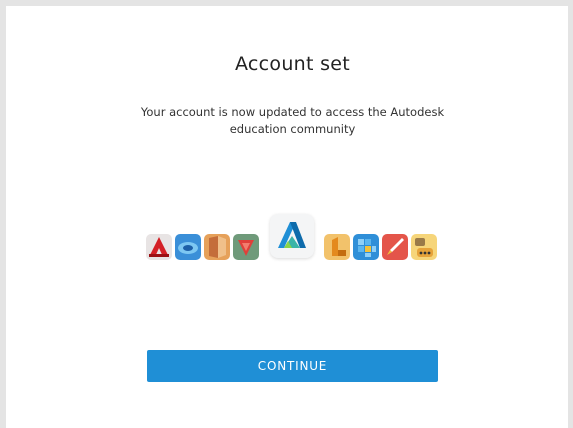  I want to click on revit-icon, so click(217, 247).